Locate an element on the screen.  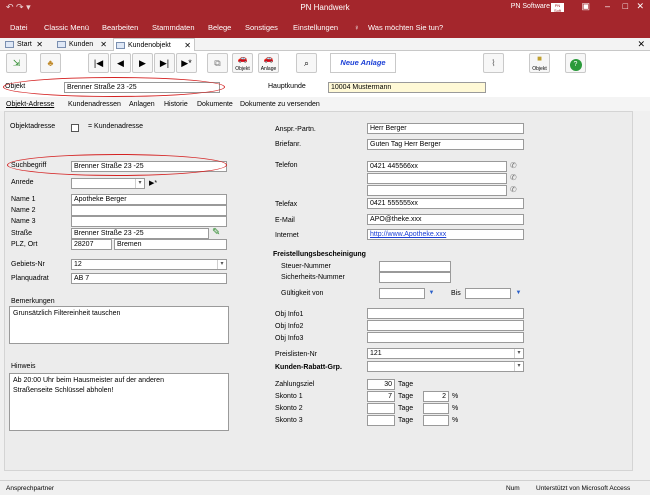
minimize-icon: – is located at coordinates (607, 6).